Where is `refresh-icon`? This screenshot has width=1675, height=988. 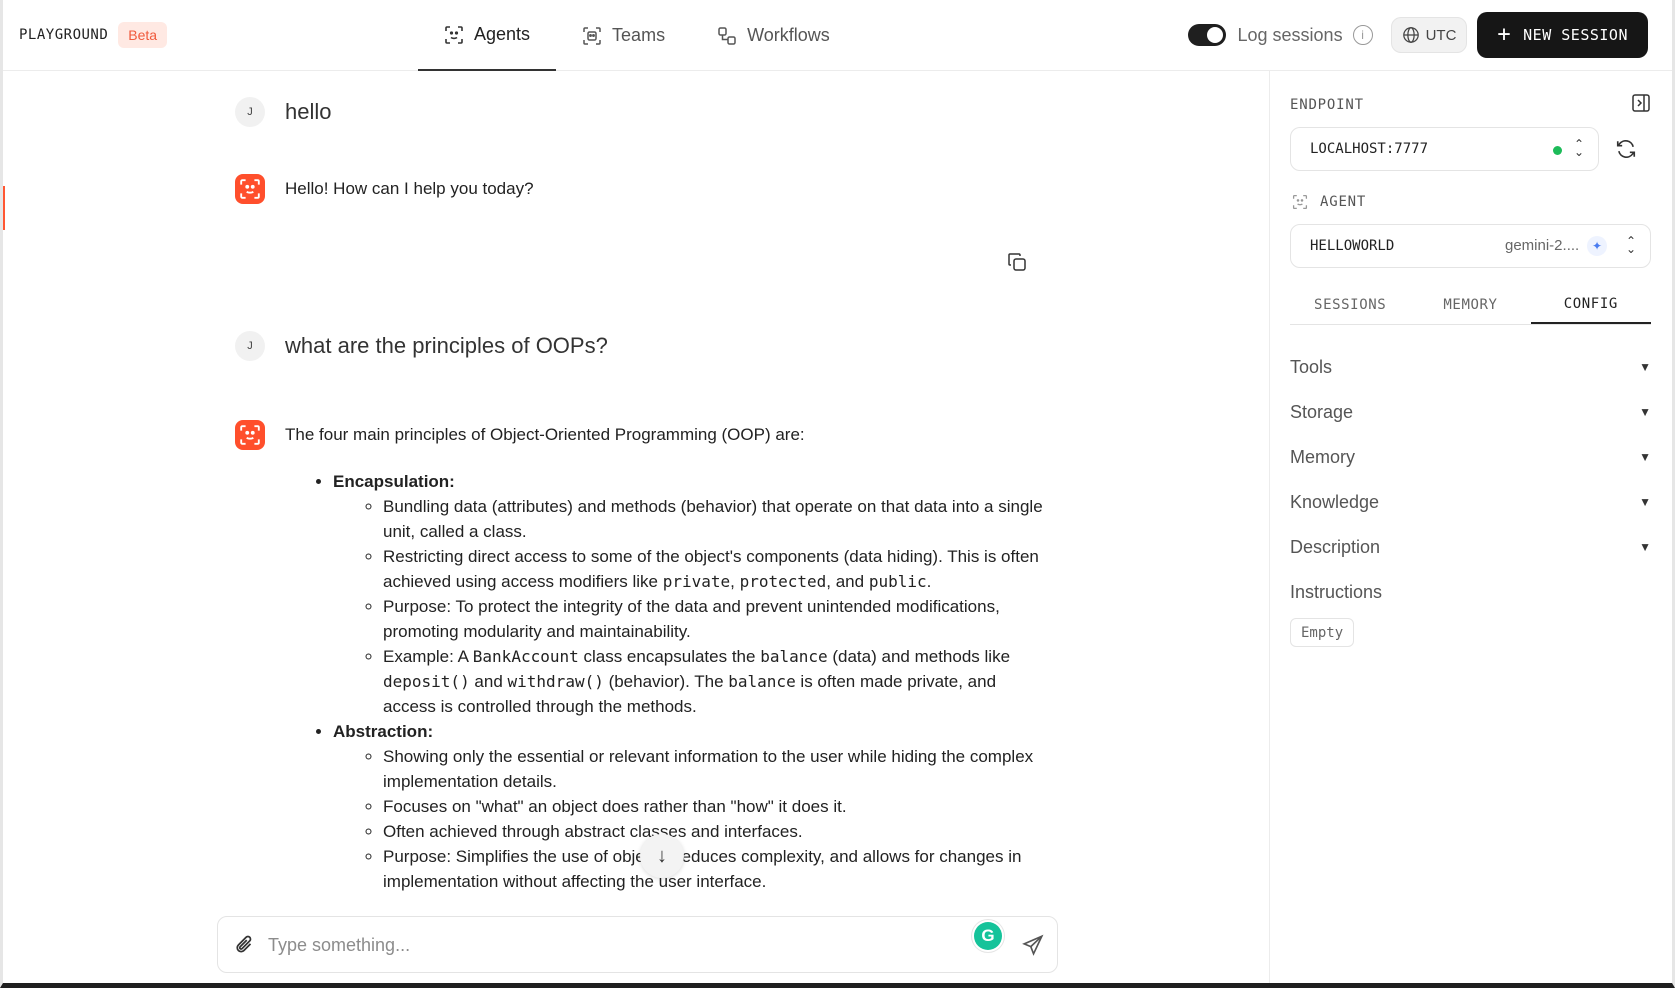
refresh-icon is located at coordinates (1626, 149).